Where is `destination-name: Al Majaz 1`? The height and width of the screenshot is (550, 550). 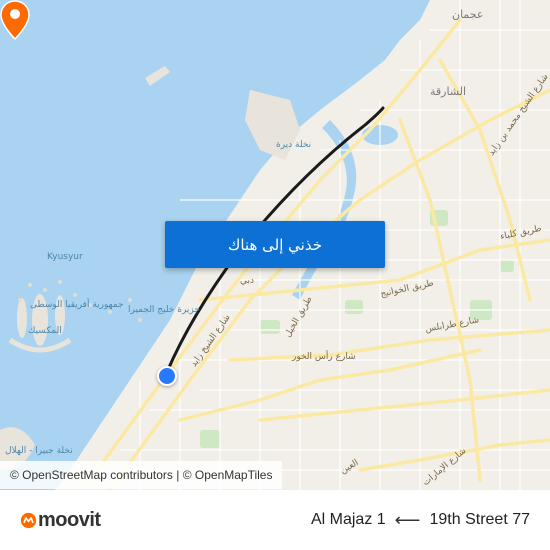 destination-name: Al Majaz 1 is located at coordinates (348, 519).